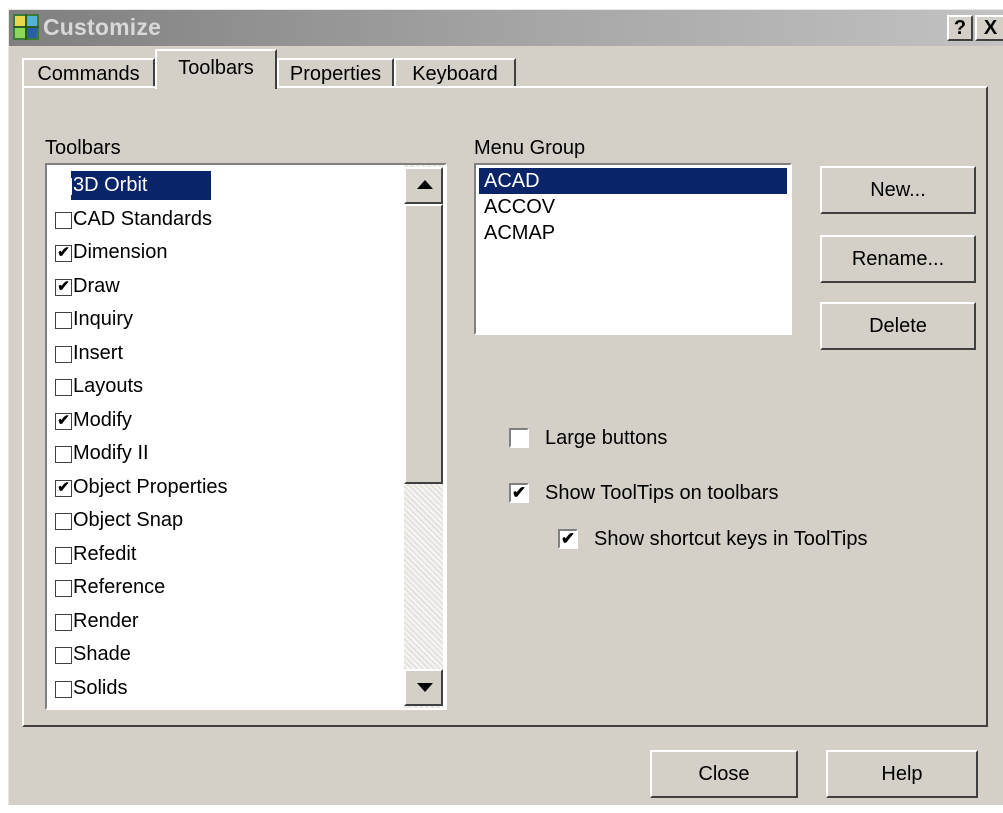  I want to click on help-caption-button: ?, so click(960, 28).